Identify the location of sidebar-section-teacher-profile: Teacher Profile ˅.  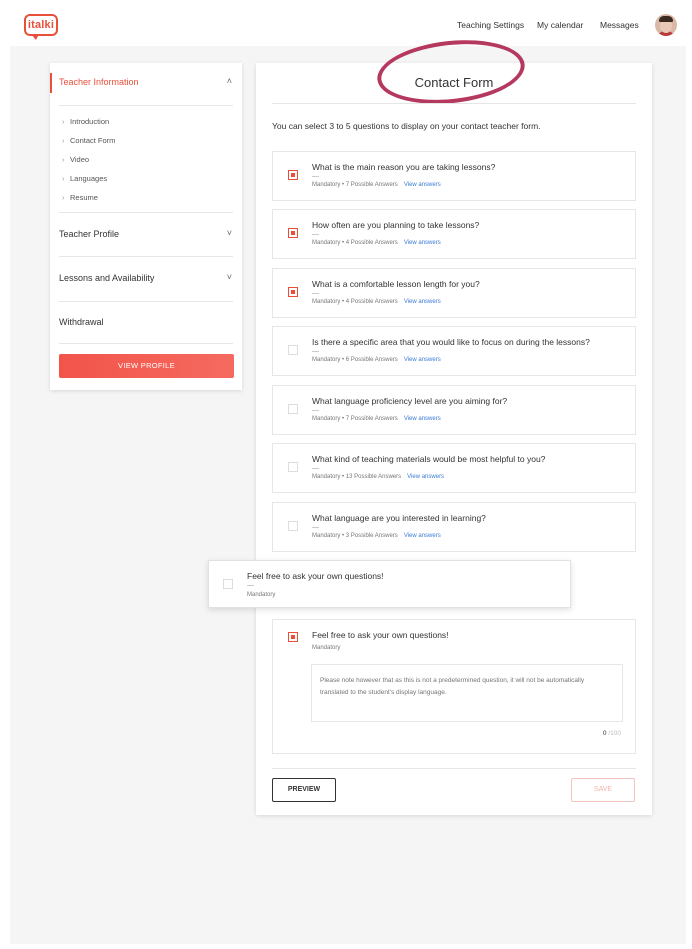
(146, 235).